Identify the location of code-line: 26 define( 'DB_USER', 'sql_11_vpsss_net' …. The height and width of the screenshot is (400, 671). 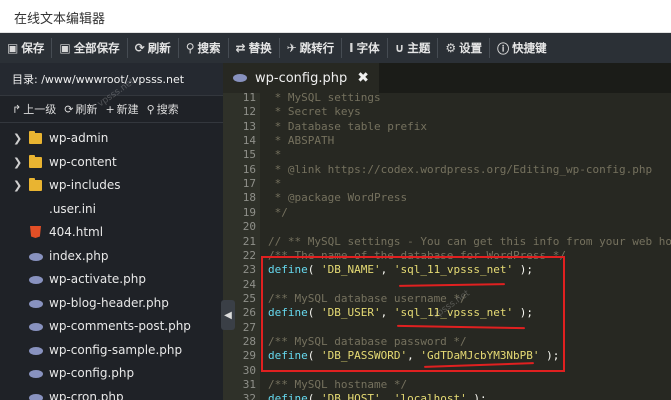
(447, 313).